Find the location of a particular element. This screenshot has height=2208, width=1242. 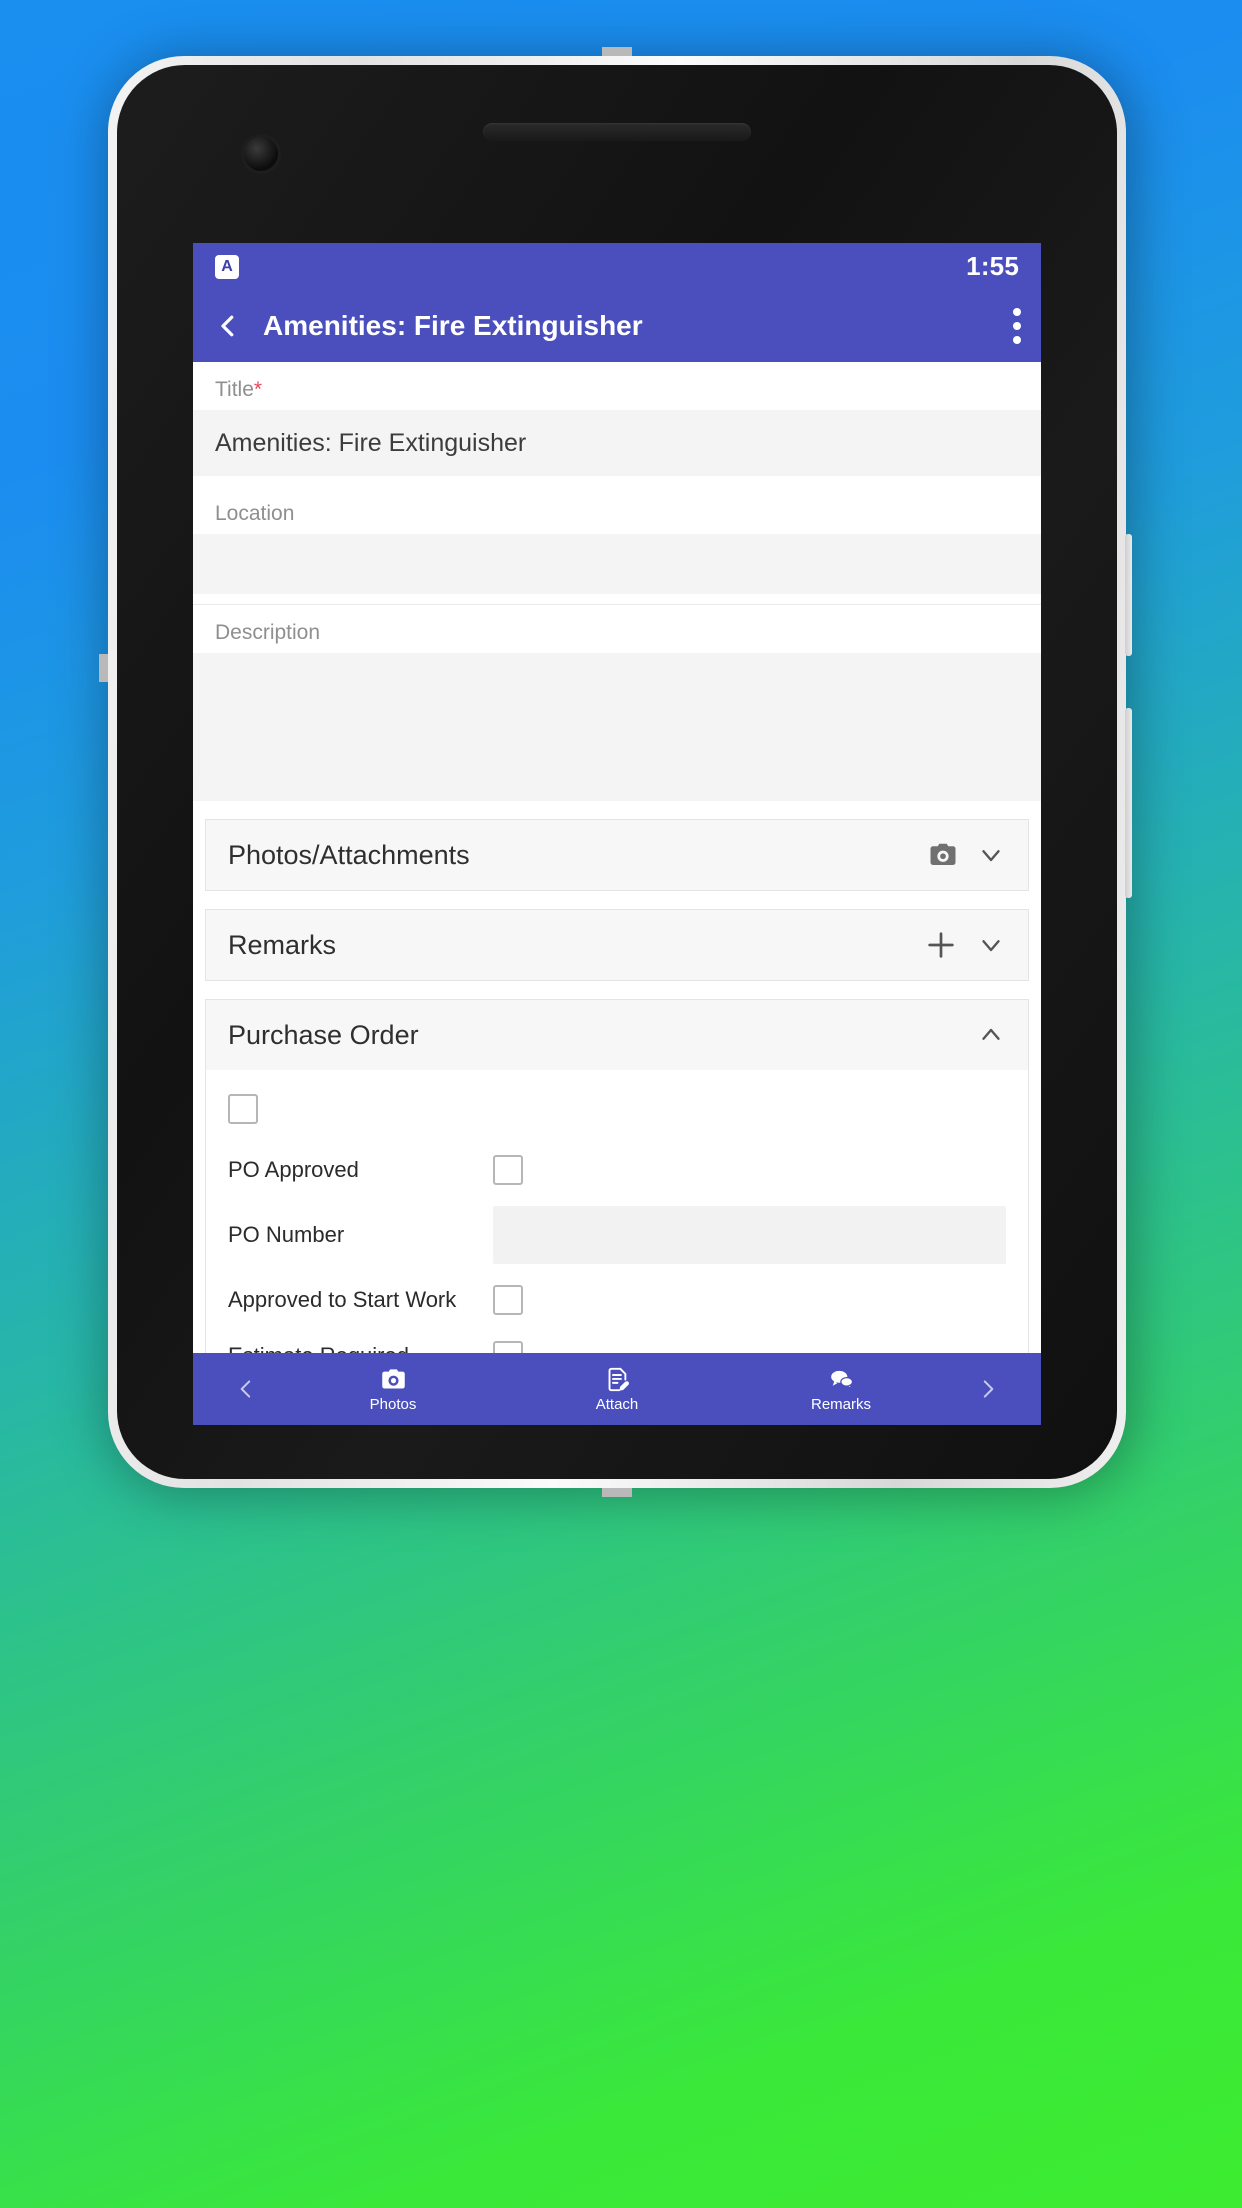

more-vertical-icon is located at coordinates (1017, 326).